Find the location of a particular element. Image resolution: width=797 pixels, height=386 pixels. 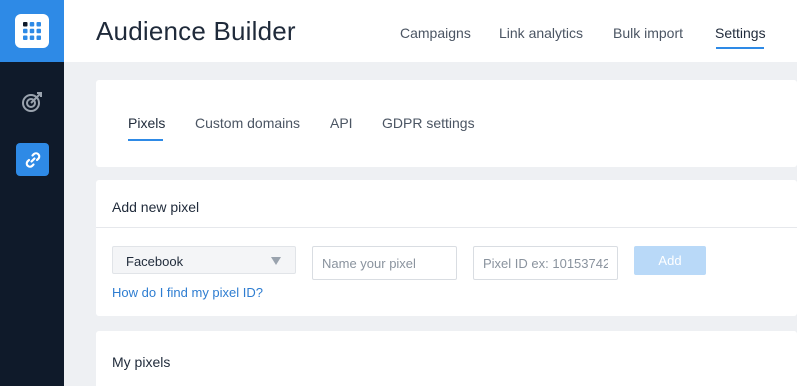

my-pixels-card: My pixels is located at coordinates (446, 358).